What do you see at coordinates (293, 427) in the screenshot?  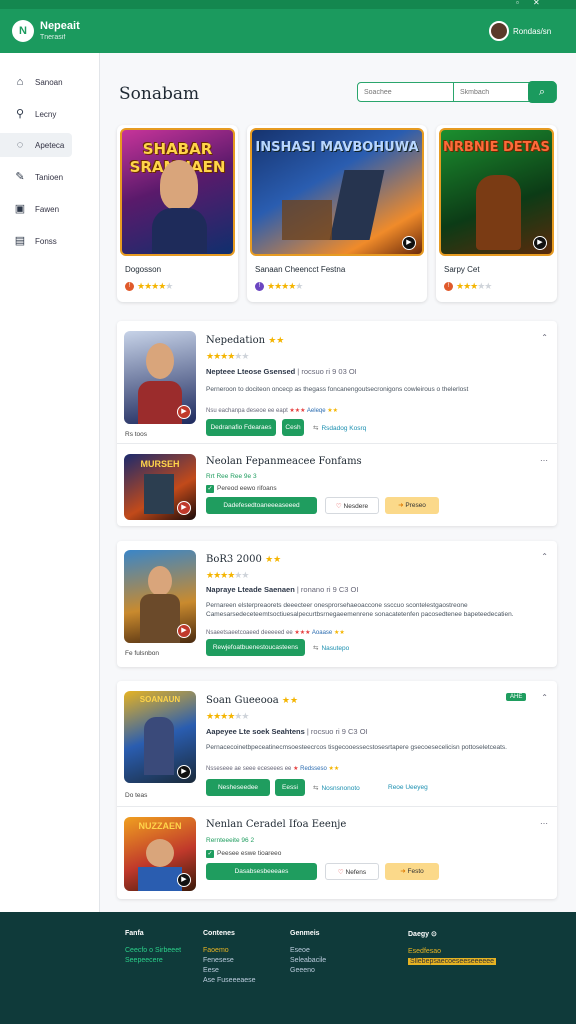 I see `secondary-action-button: Cesh` at bounding box center [293, 427].